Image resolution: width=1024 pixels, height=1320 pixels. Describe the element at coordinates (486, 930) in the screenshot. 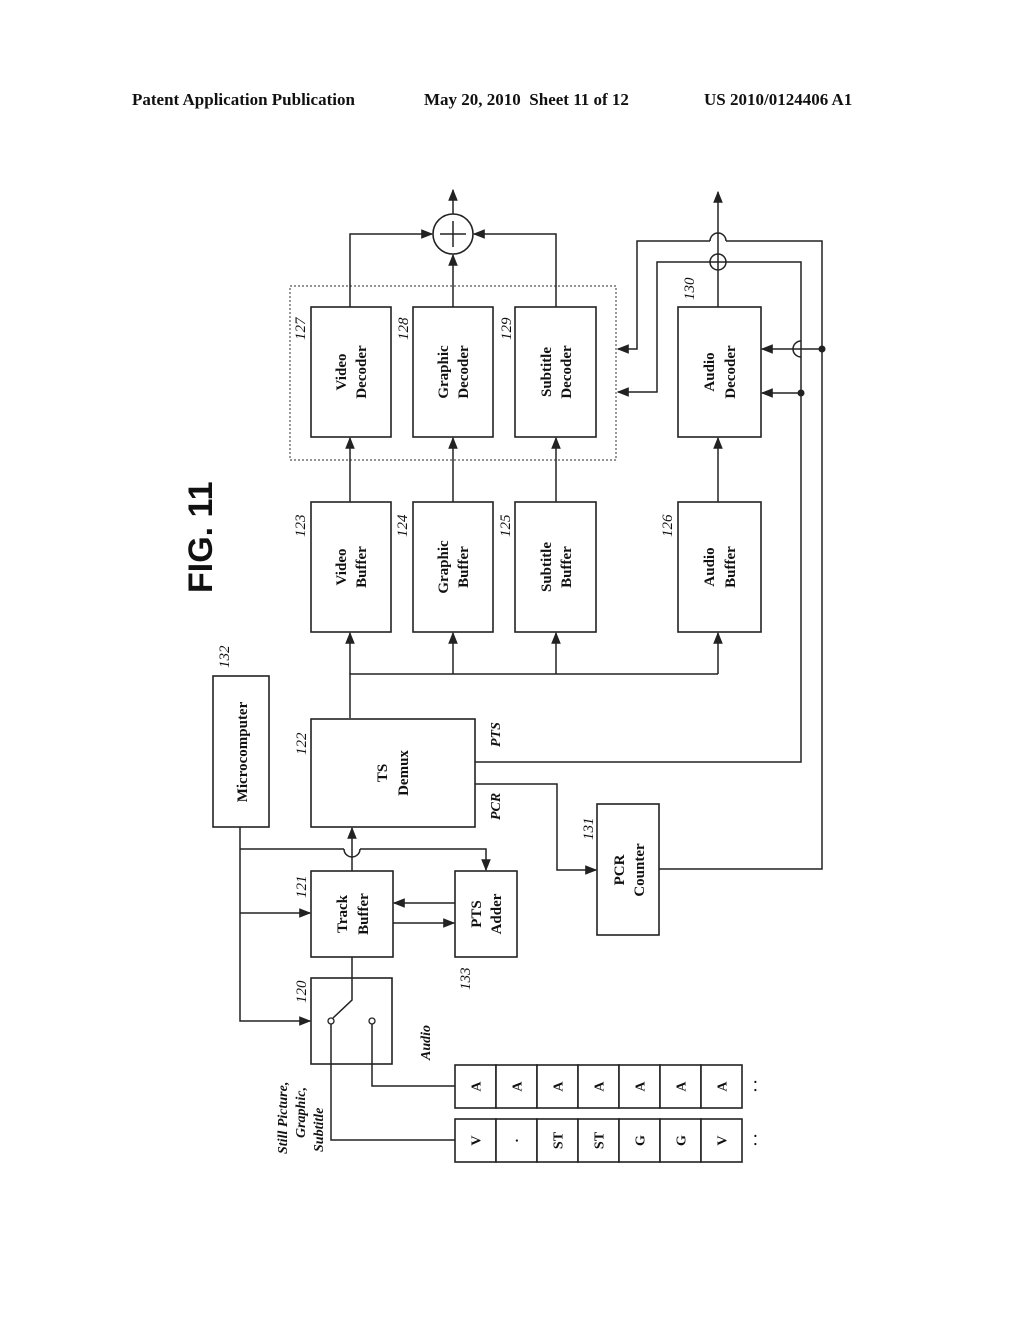

I see `pts-adder-block: PTS Adder 133` at that location.